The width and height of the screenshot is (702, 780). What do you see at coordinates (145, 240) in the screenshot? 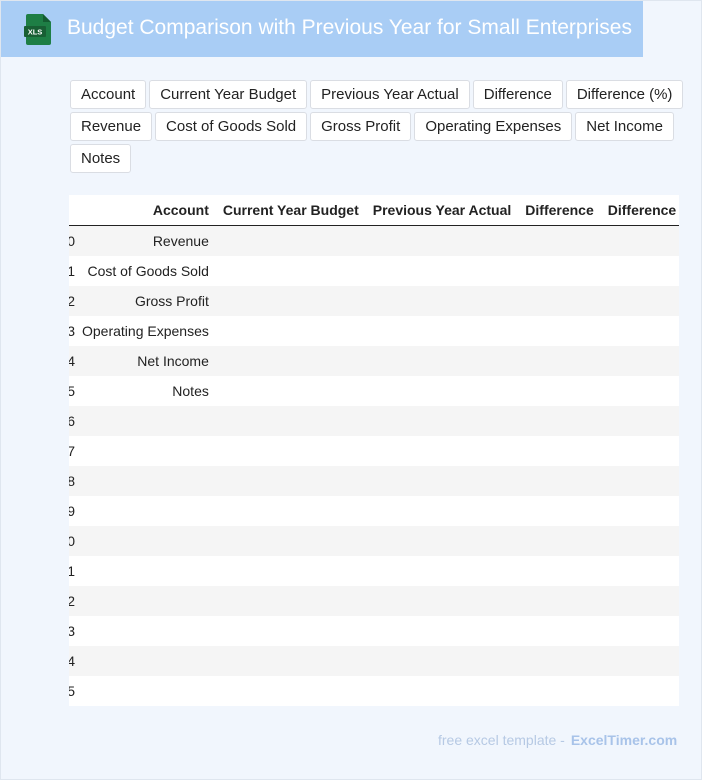
I see `account-cell: Revenue` at bounding box center [145, 240].